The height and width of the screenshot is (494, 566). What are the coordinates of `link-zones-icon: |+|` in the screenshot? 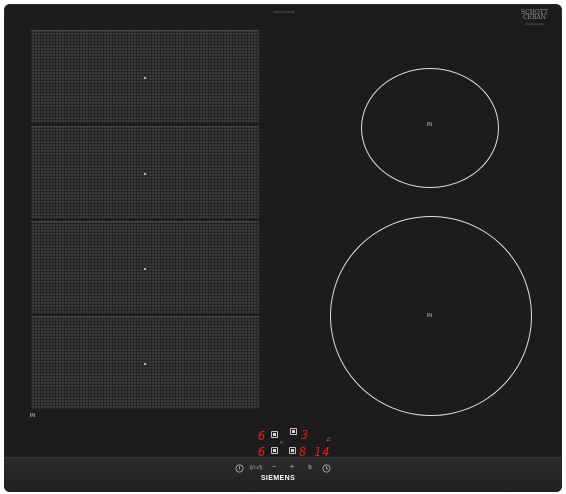 It's located at (282, 442).